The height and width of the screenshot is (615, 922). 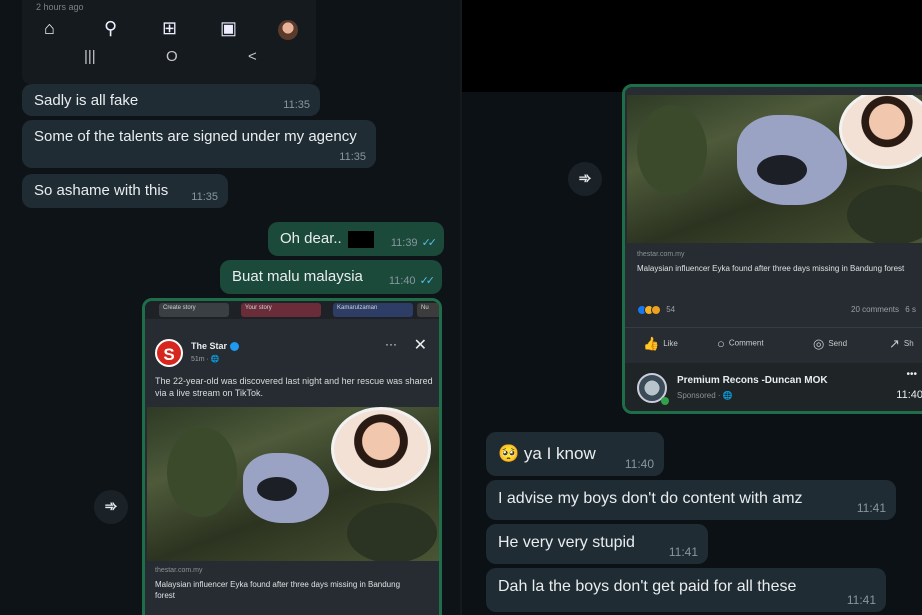 I want to click on share-label: Sh, so click(x=908, y=344).